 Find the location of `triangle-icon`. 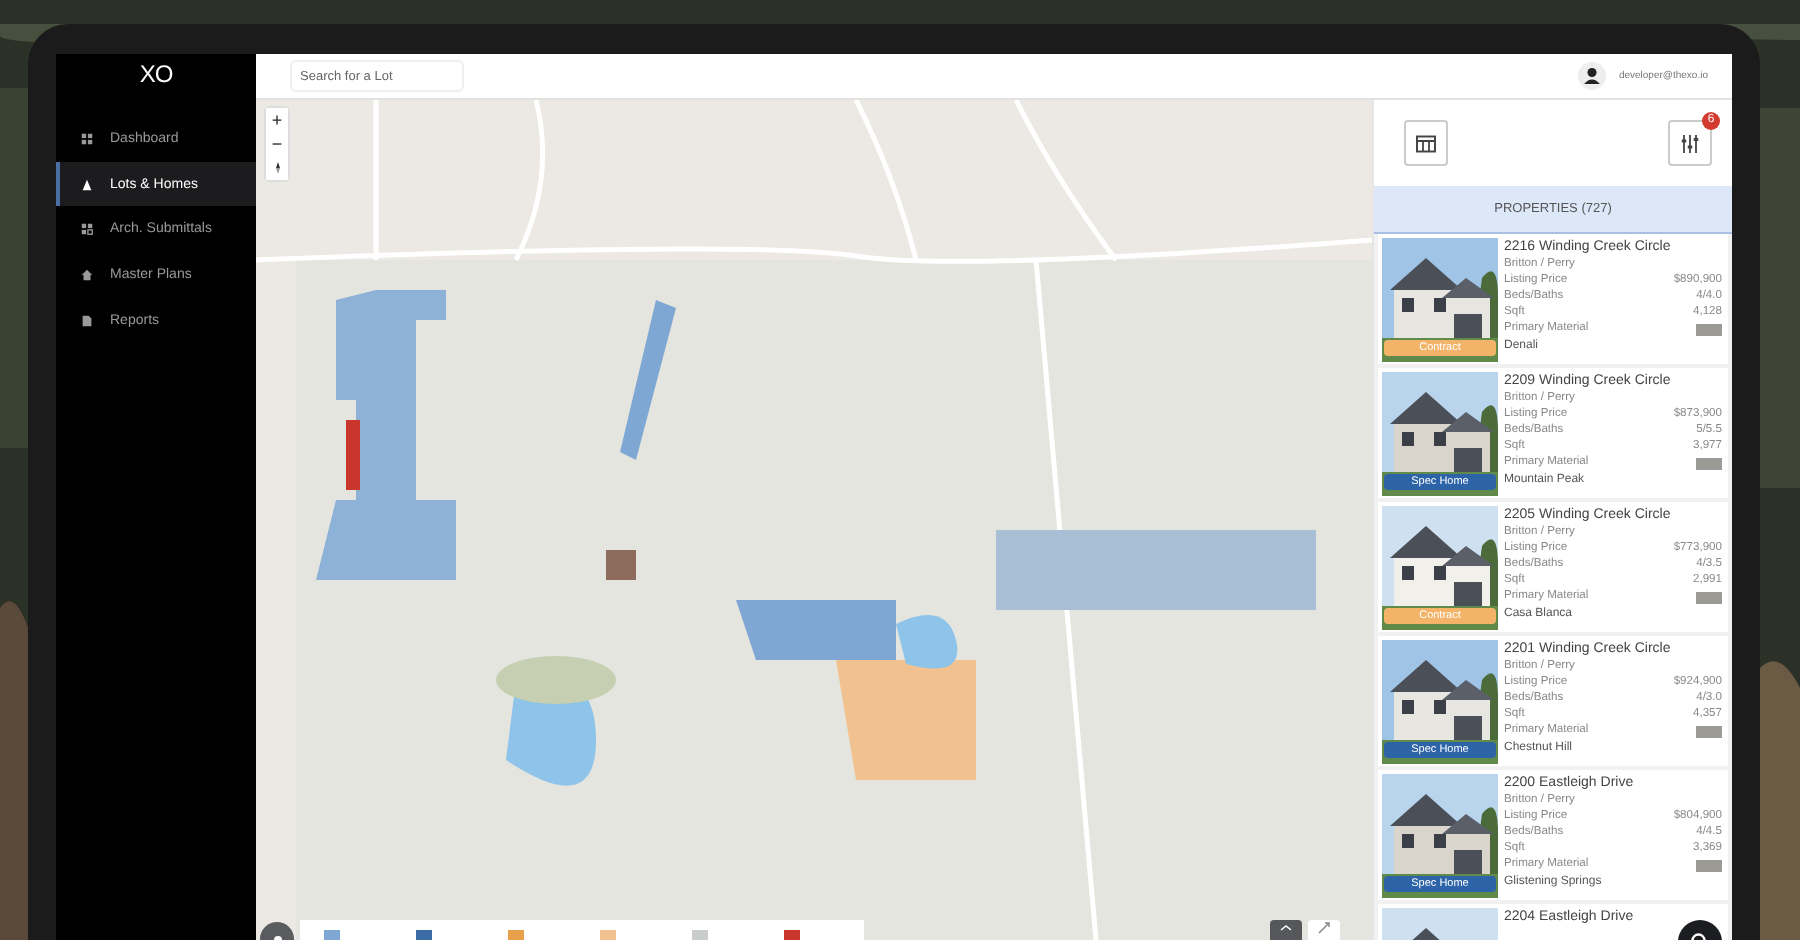

triangle-icon is located at coordinates (87, 184).